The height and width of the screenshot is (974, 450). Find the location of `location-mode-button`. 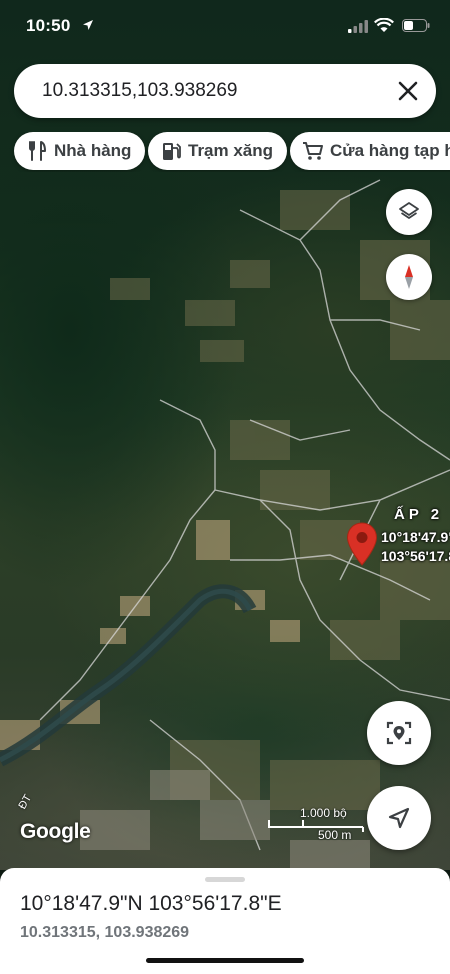

location-mode-button is located at coordinates (399, 733).